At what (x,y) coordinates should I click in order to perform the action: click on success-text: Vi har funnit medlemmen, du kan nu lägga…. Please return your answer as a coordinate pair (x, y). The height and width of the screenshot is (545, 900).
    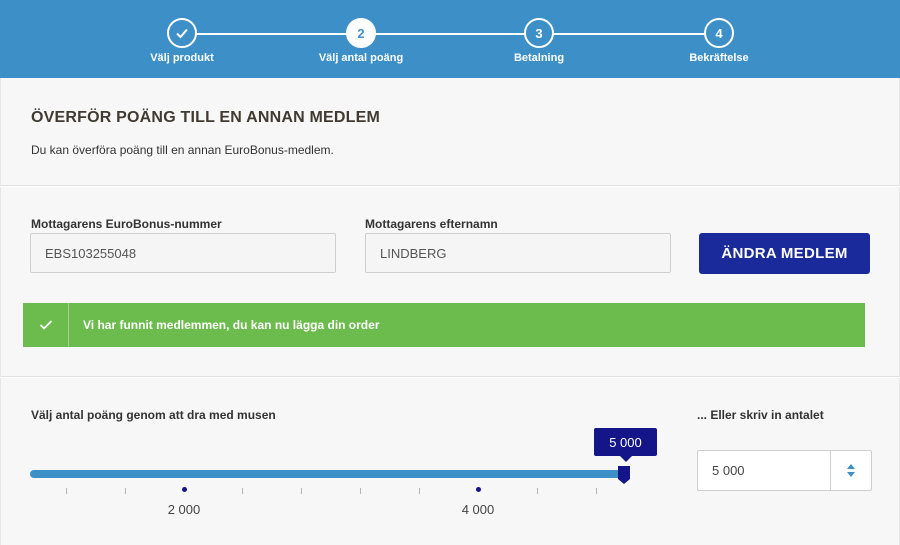
    Looking at the image, I should click on (231, 325).